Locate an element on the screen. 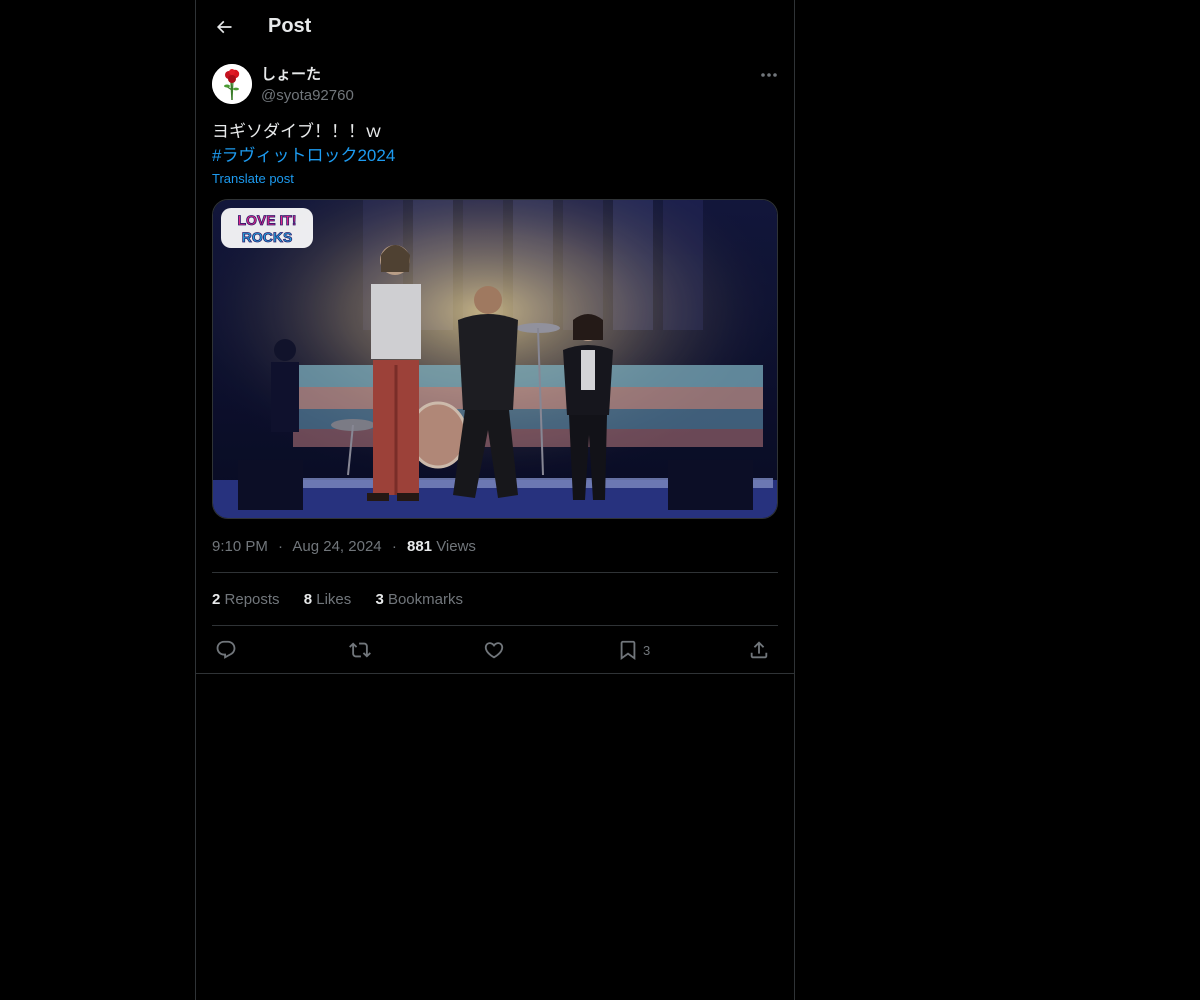 The height and width of the screenshot is (1000, 1200). share-icon is located at coordinates (759, 650).